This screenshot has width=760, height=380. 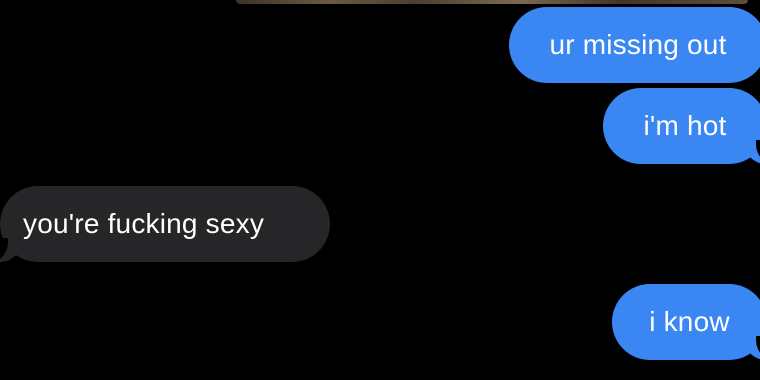 I want to click on sent-message-bubble: i know, so click(x=686, y=322).